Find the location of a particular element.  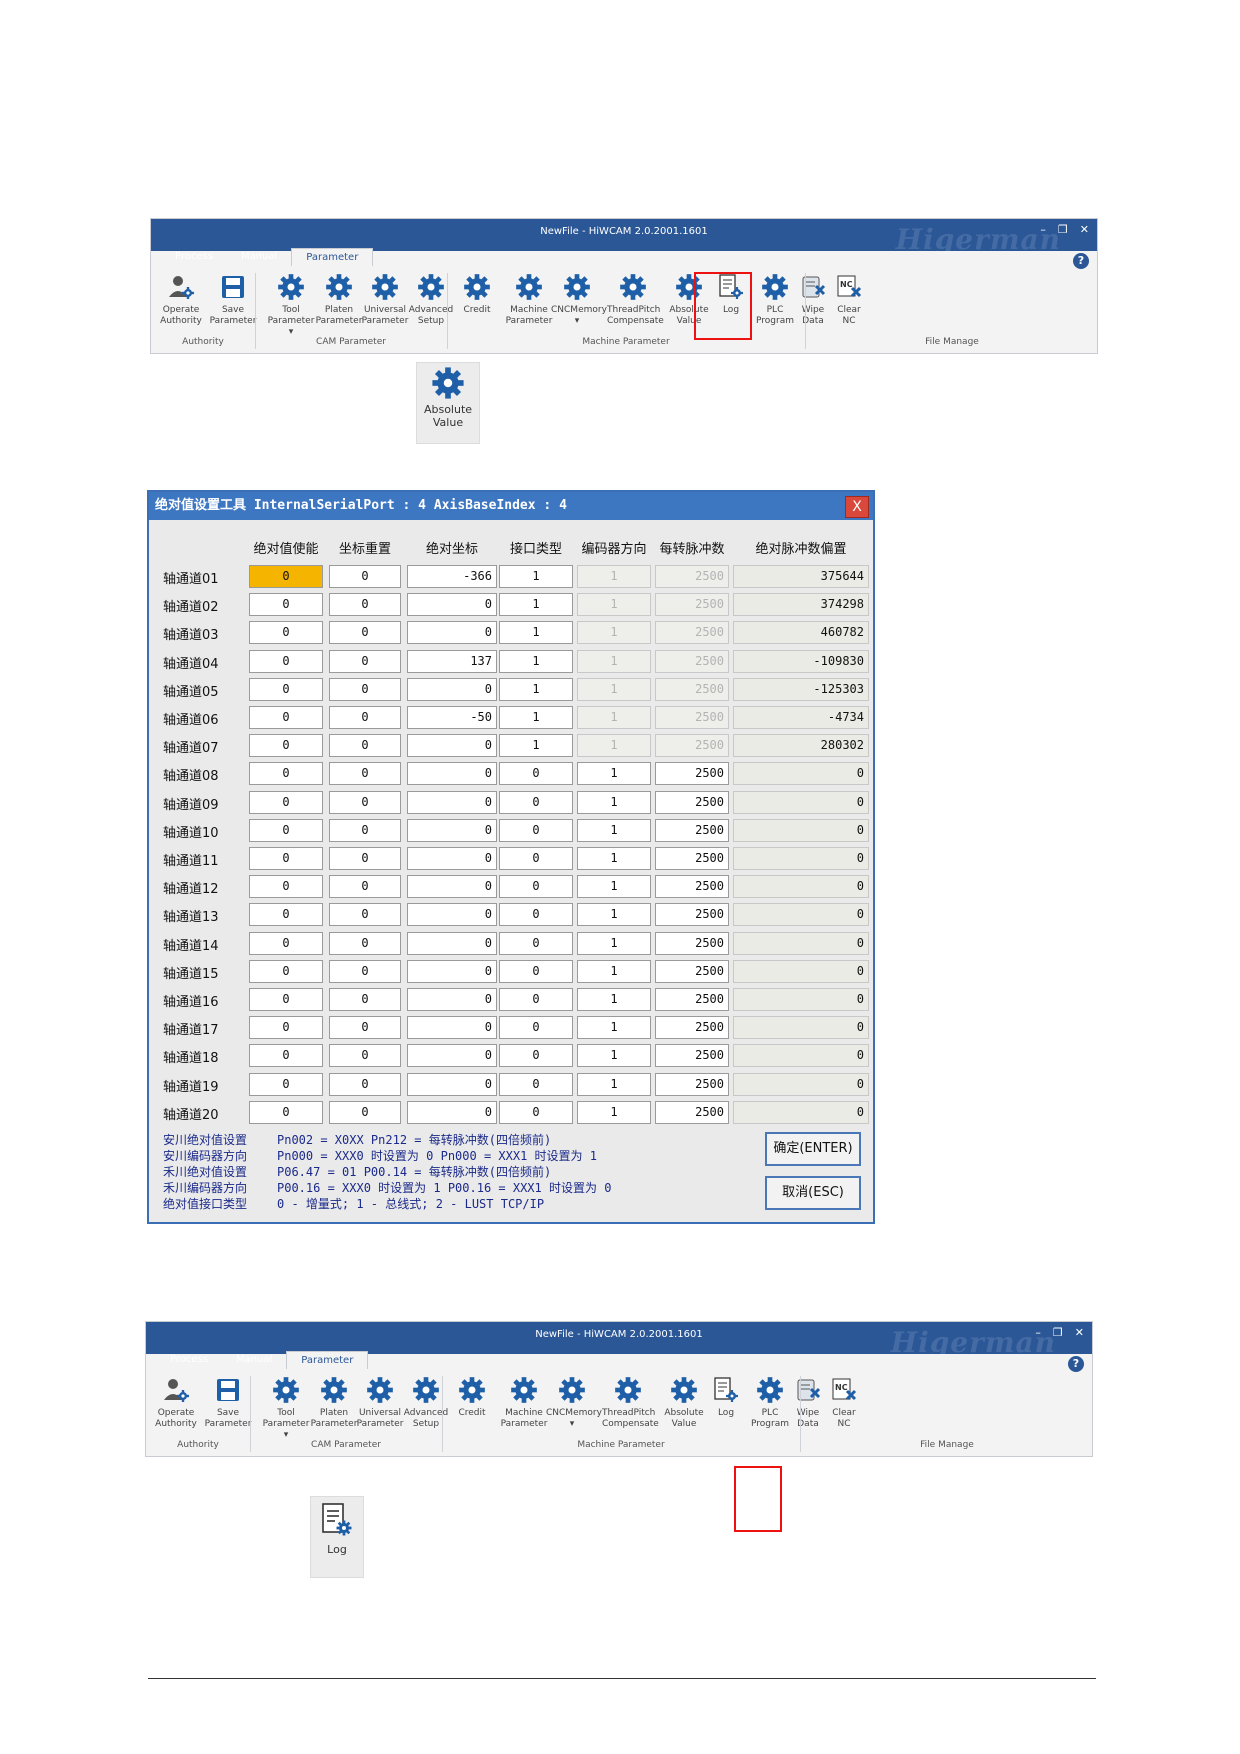

advanced-setup-button: Advanced Setup is located at coordinates (431, 298).